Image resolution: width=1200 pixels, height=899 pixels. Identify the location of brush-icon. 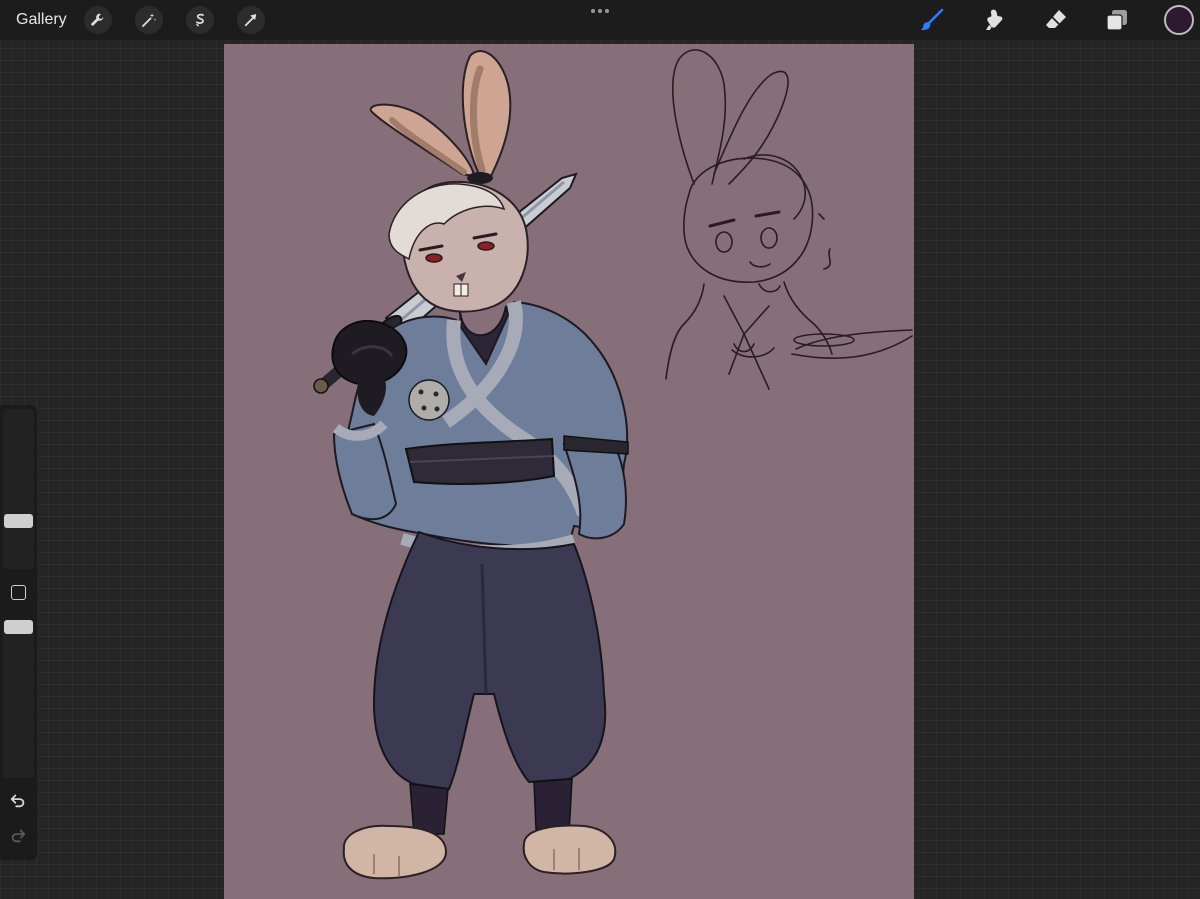
(932, 19).